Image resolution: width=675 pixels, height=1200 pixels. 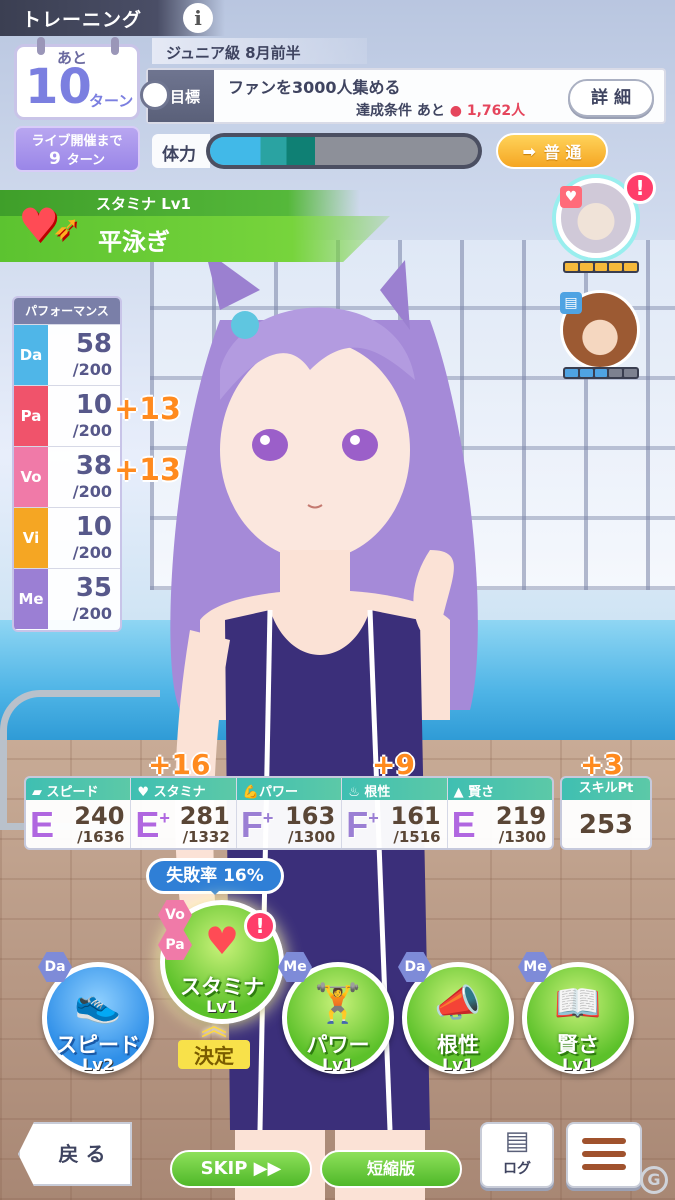 I want to click on stat-value: 161, so click(x=415, y=816).